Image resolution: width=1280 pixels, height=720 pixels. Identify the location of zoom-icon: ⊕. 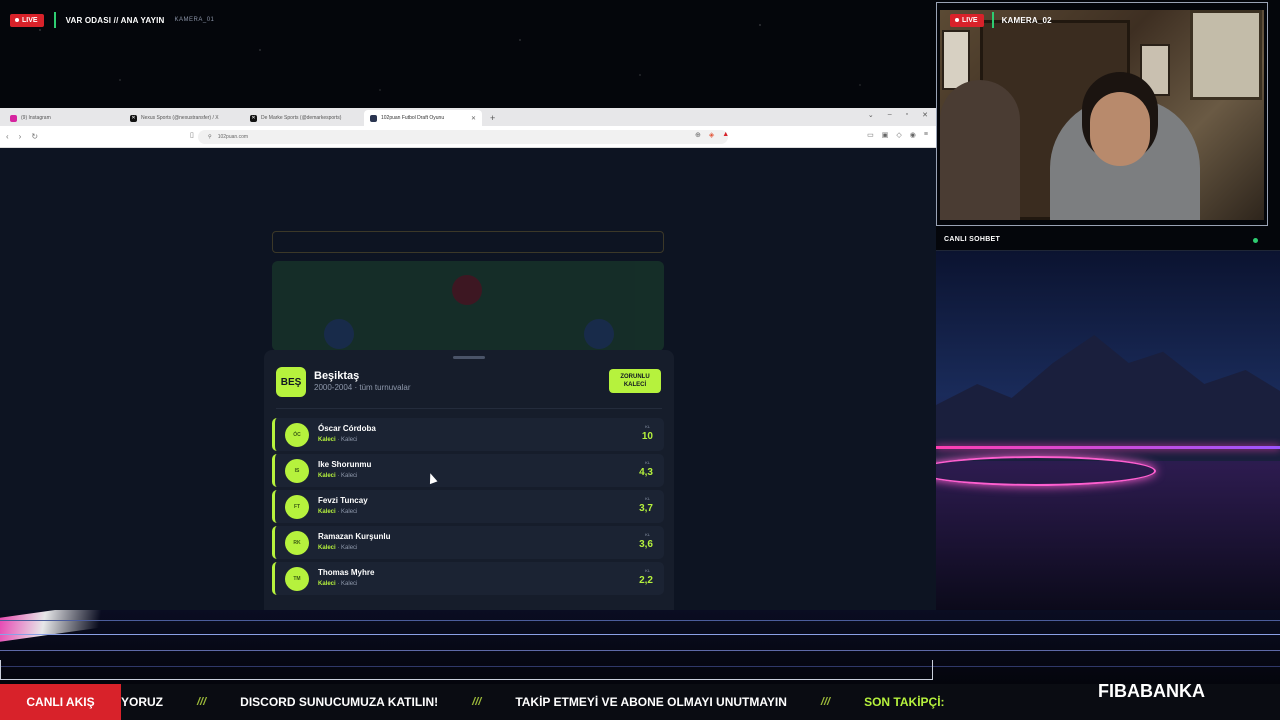
(698, 135).